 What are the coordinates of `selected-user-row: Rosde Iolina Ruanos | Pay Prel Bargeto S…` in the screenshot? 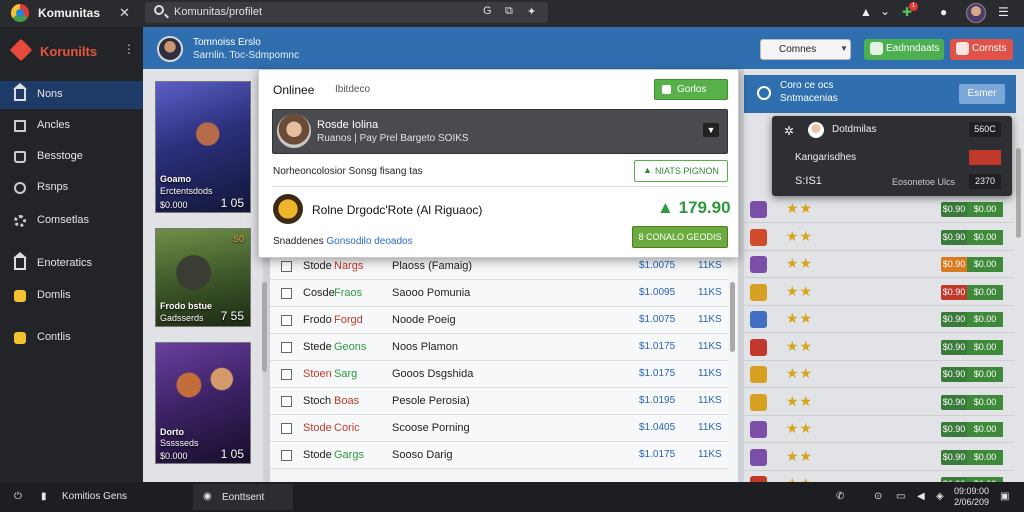 It's located at (500, 131).